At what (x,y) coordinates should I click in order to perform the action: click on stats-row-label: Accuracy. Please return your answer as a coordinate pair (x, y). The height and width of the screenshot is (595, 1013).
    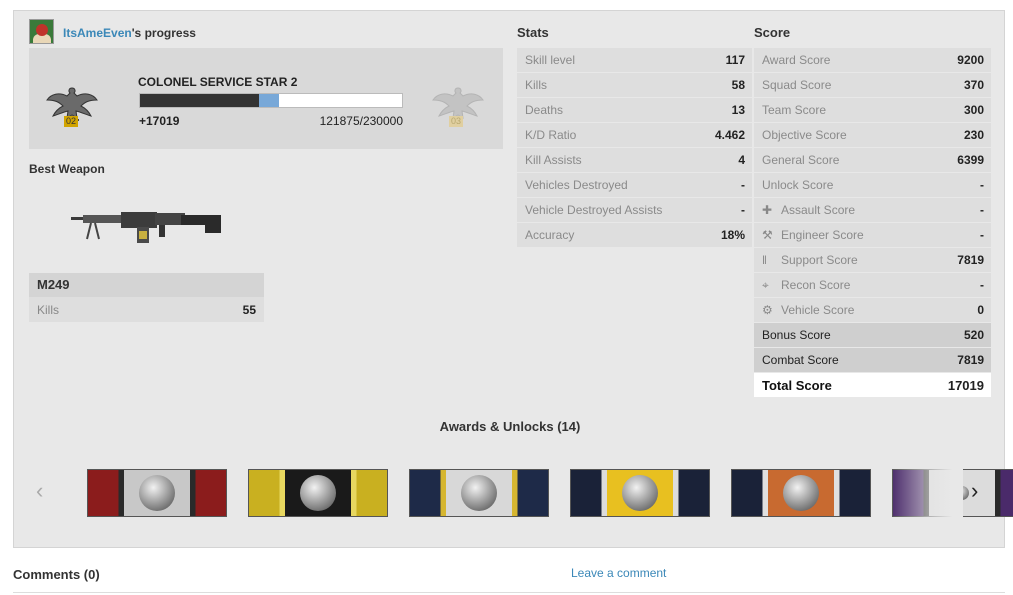
    Looking at the image, I should click on (550, 235).